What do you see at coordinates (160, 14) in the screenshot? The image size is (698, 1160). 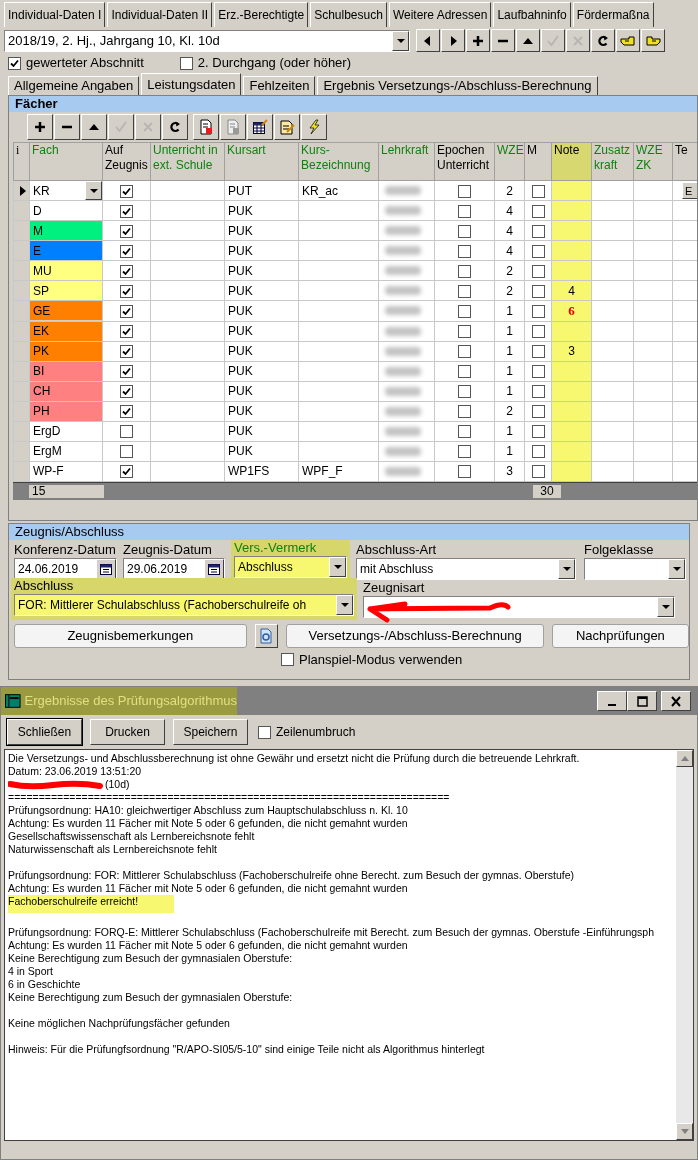 I see `tab: Individual-Daten II` at bounding box center [160, 14].